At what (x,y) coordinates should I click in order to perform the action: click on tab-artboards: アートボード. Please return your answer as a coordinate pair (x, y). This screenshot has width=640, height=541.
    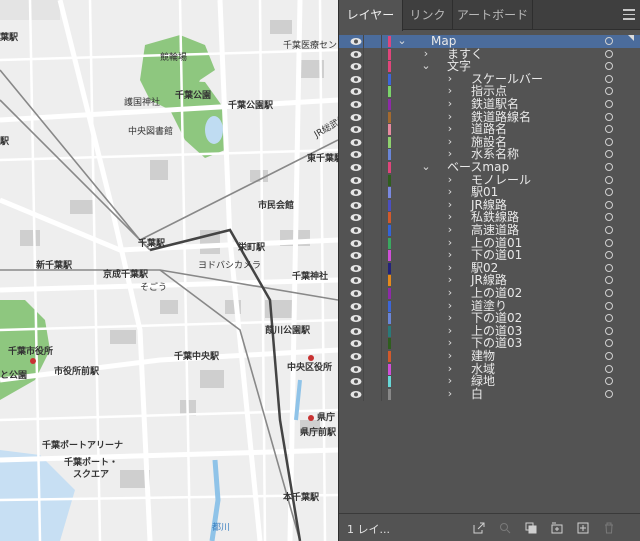
    Looking at the image, I should click on (493, 15).